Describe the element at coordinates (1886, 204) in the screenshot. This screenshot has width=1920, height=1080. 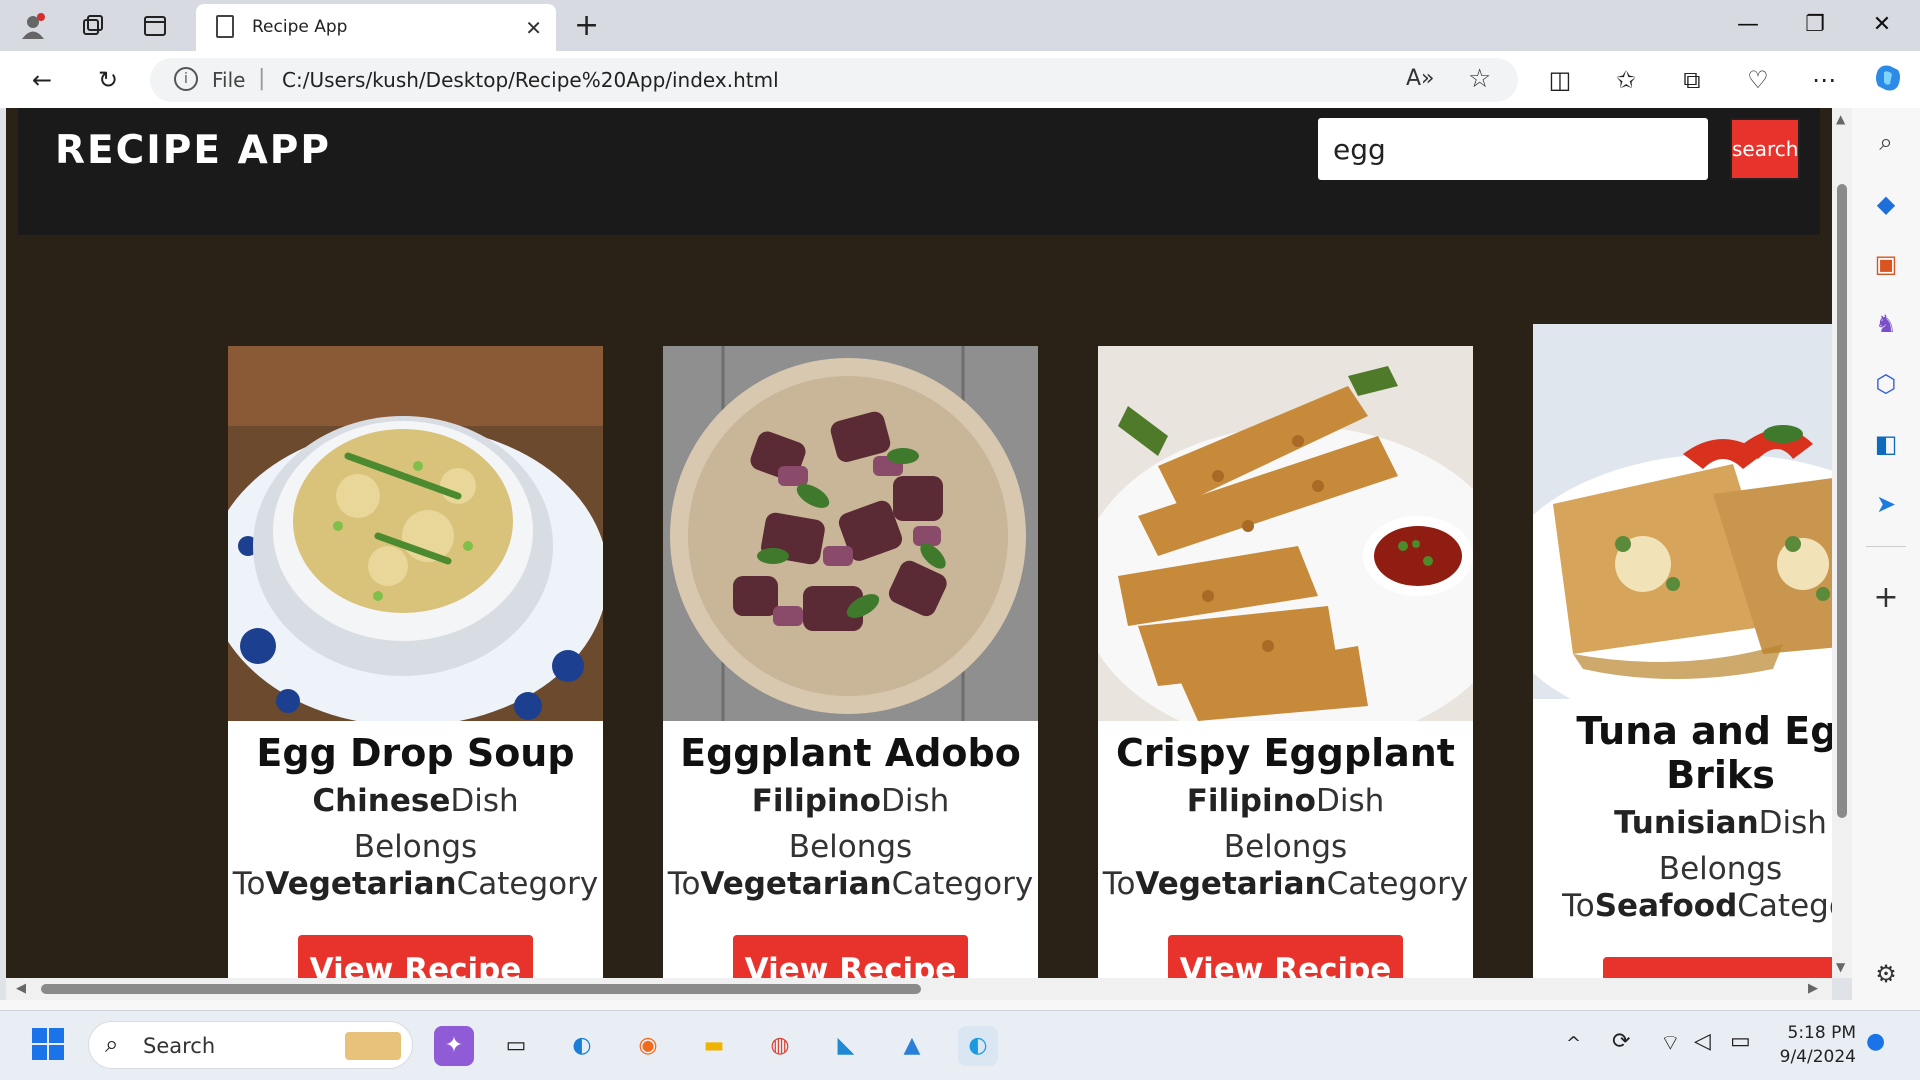
I see `shopping-tag-icon: ◆` at that location.